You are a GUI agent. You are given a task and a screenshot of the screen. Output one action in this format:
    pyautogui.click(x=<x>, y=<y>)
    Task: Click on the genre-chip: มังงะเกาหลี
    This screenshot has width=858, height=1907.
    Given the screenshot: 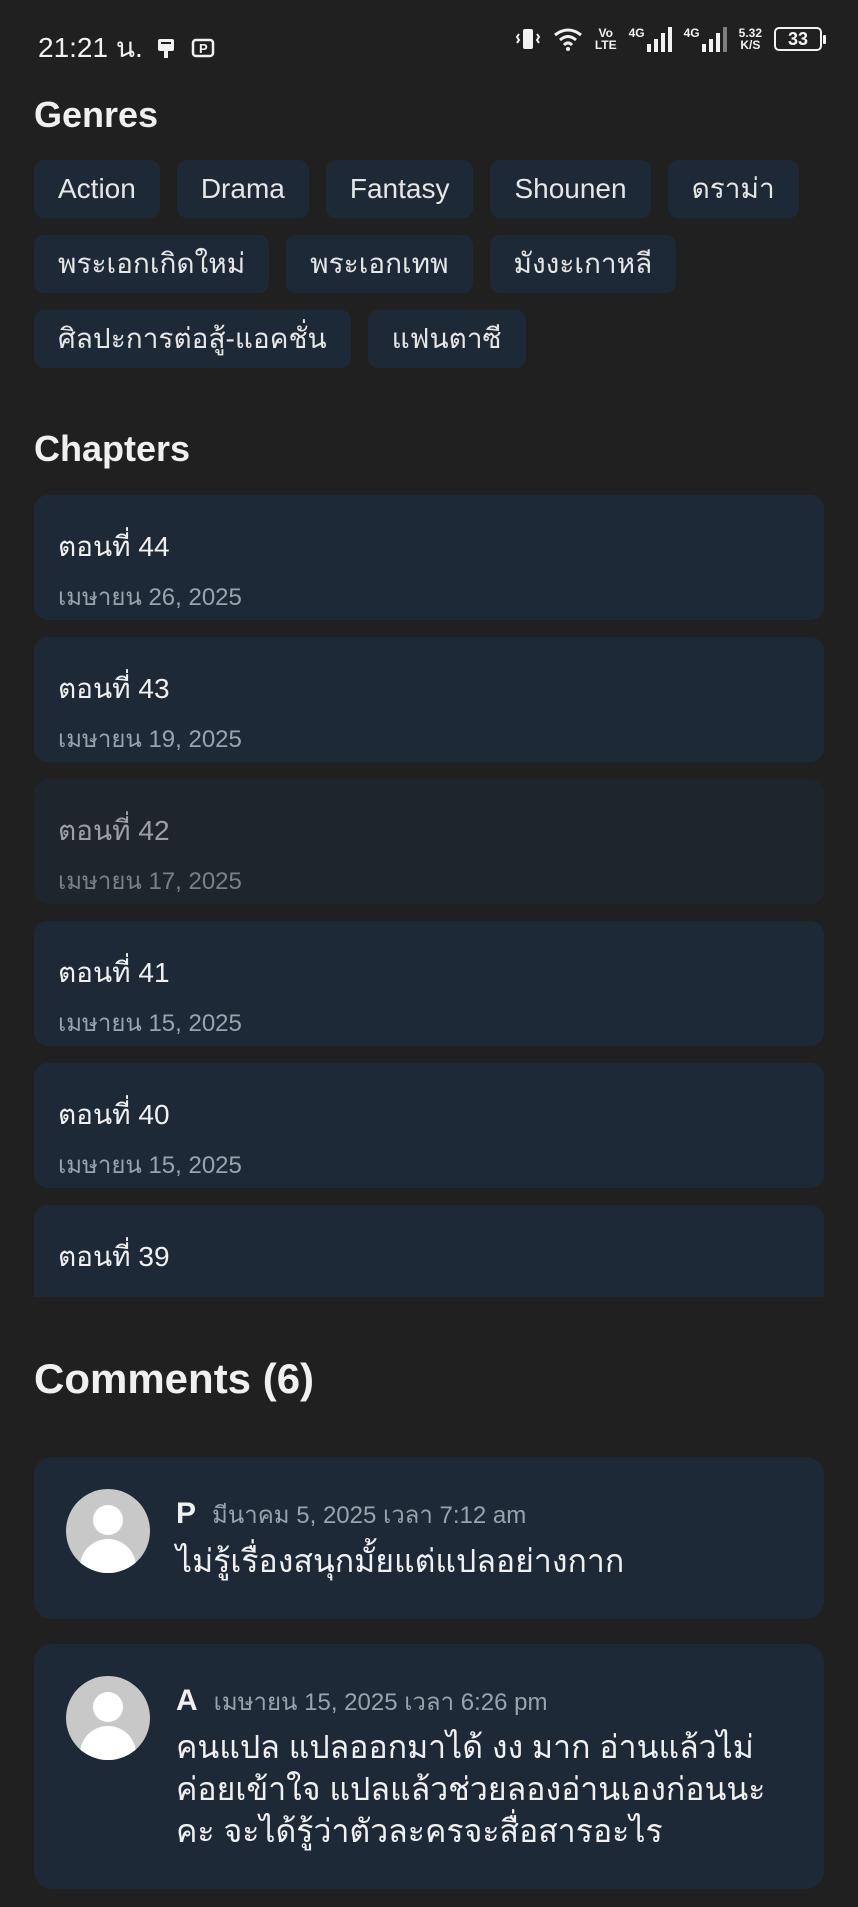 What is the action you would take?
    pyautogui.click(x=583, y=264)
    